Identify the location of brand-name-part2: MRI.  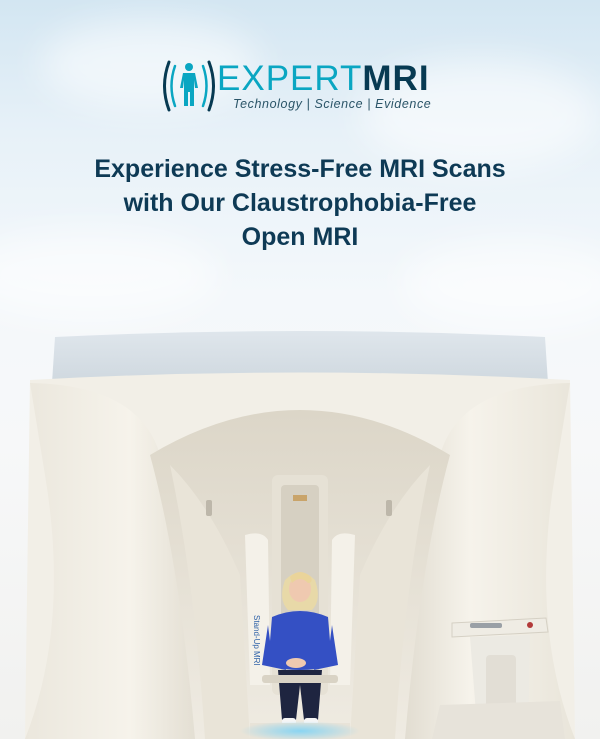
(396, 78).